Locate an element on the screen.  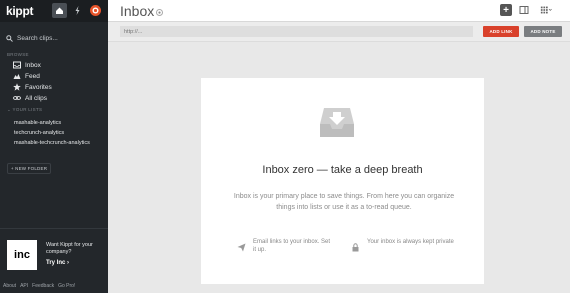
paper-plane-icon is located at coordinates (241, 245).